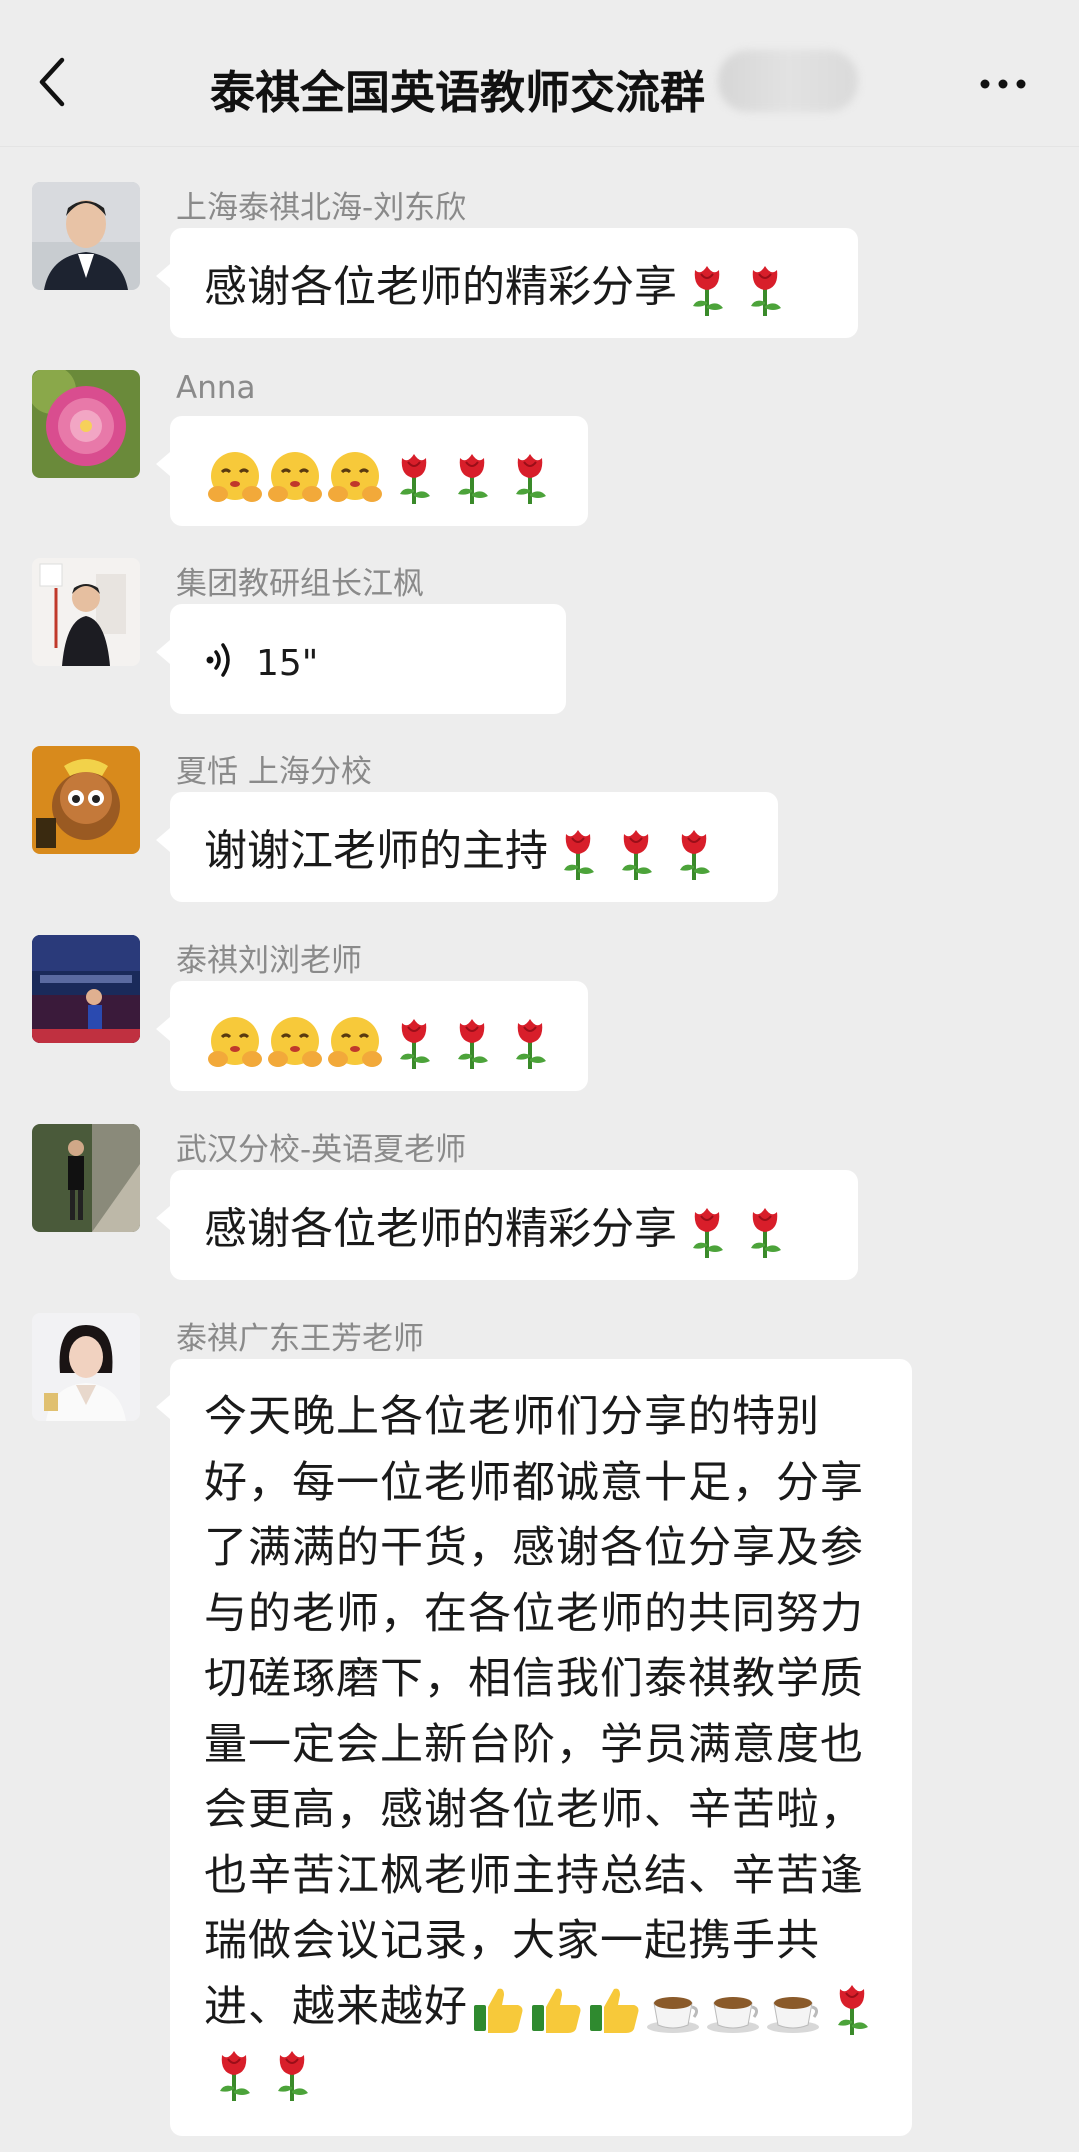  Describe the element at coordinates (512, 1941) in the screenshot. I see `message-line: 瑞做会议记录，大家一起携手共` at that location.